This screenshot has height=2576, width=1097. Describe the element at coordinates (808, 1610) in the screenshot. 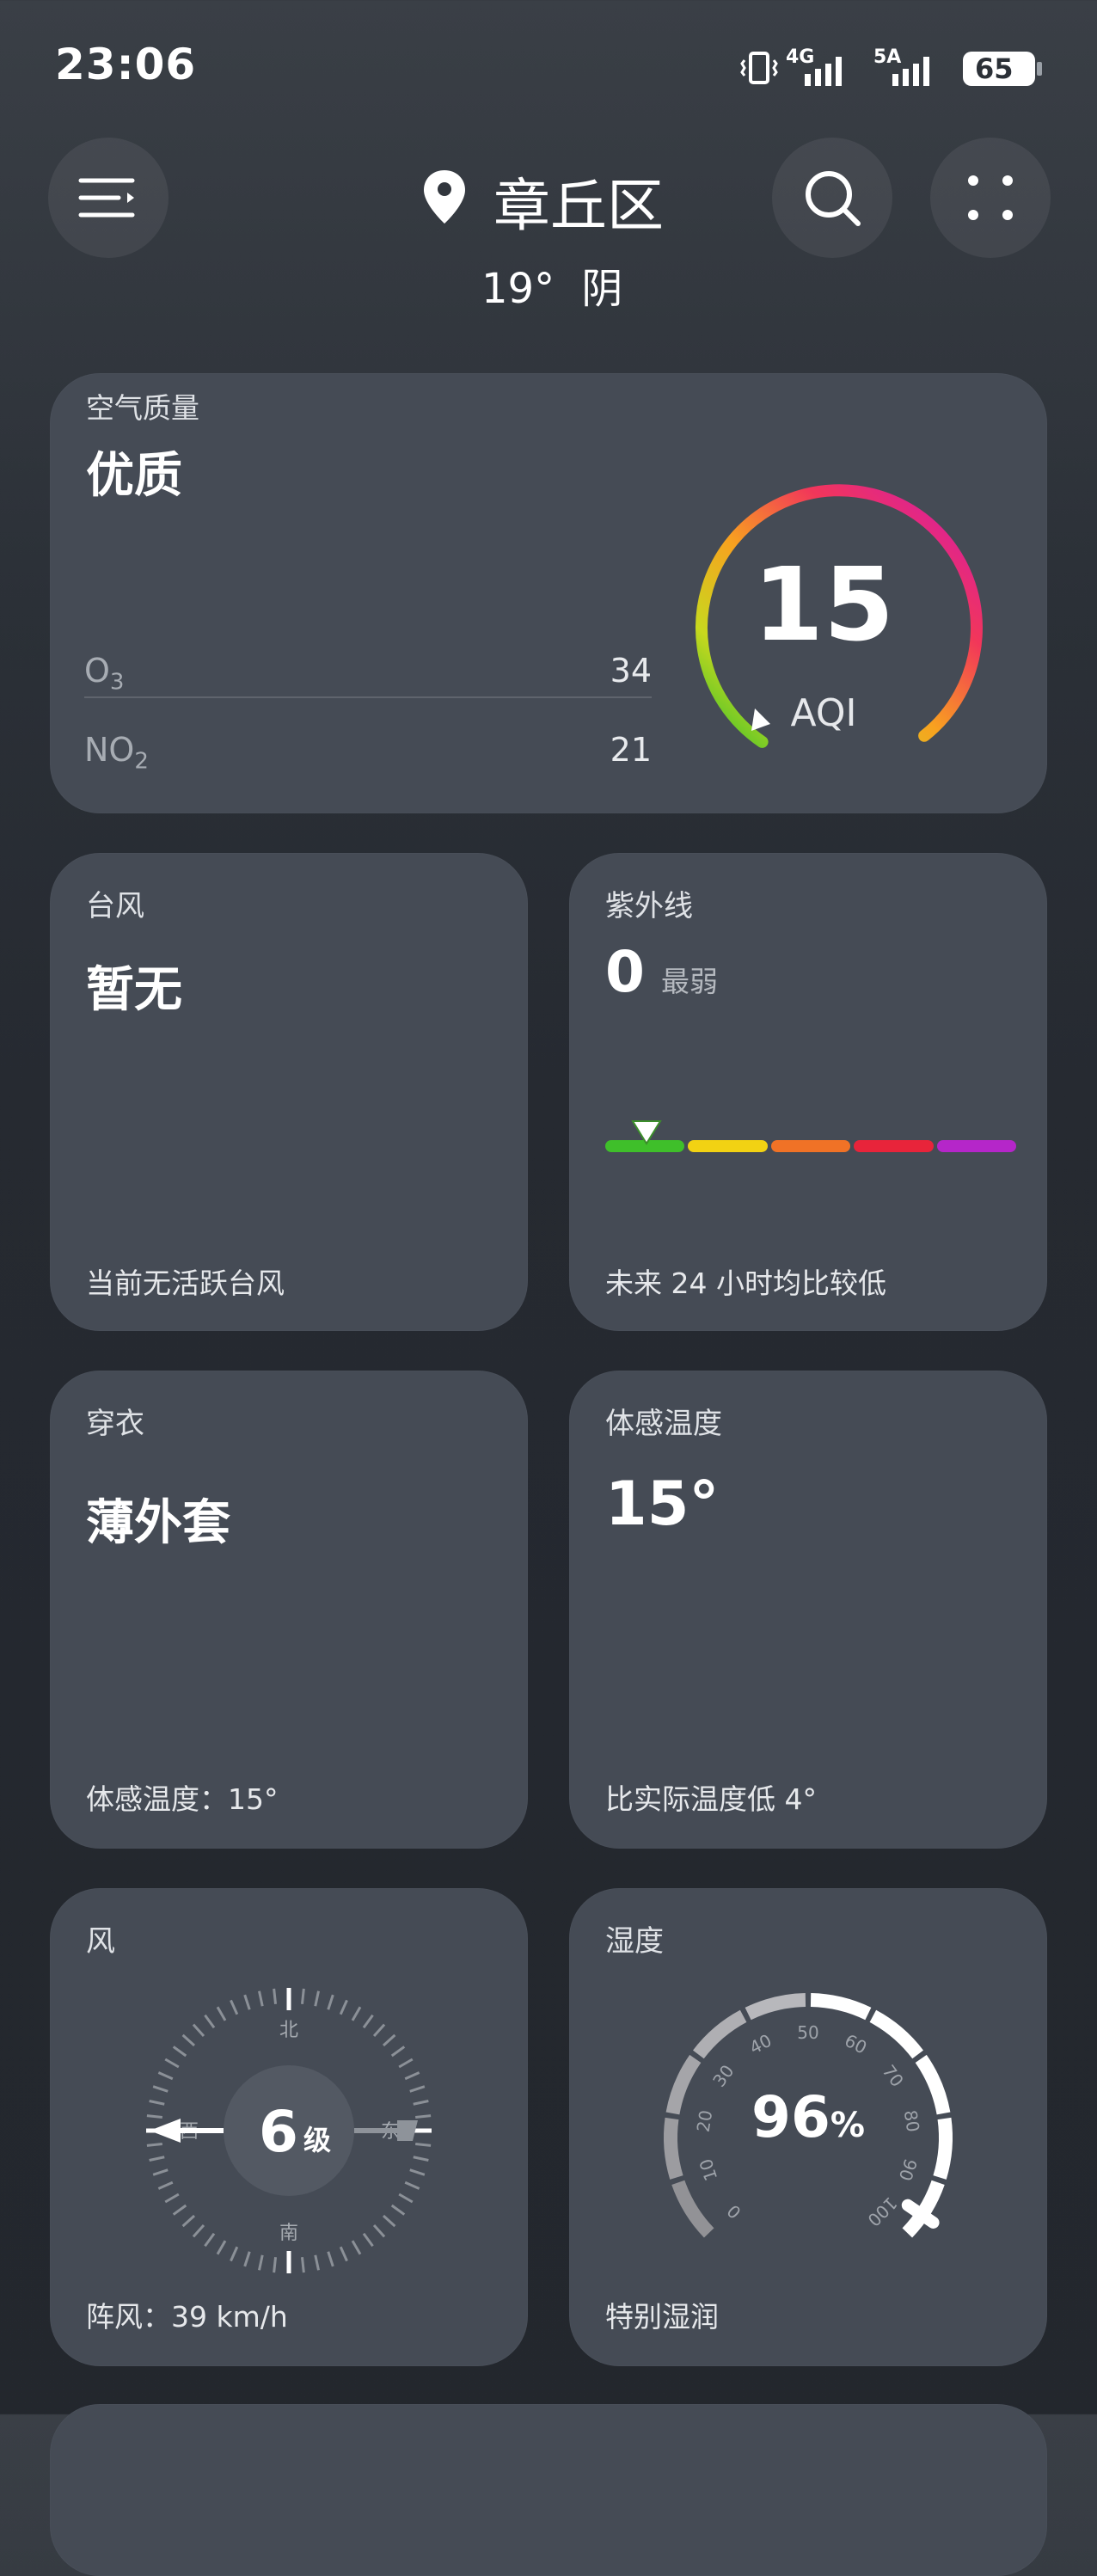

I see `feels-like-card: 体感温度 15° 比实际温度低 4°` at that location.